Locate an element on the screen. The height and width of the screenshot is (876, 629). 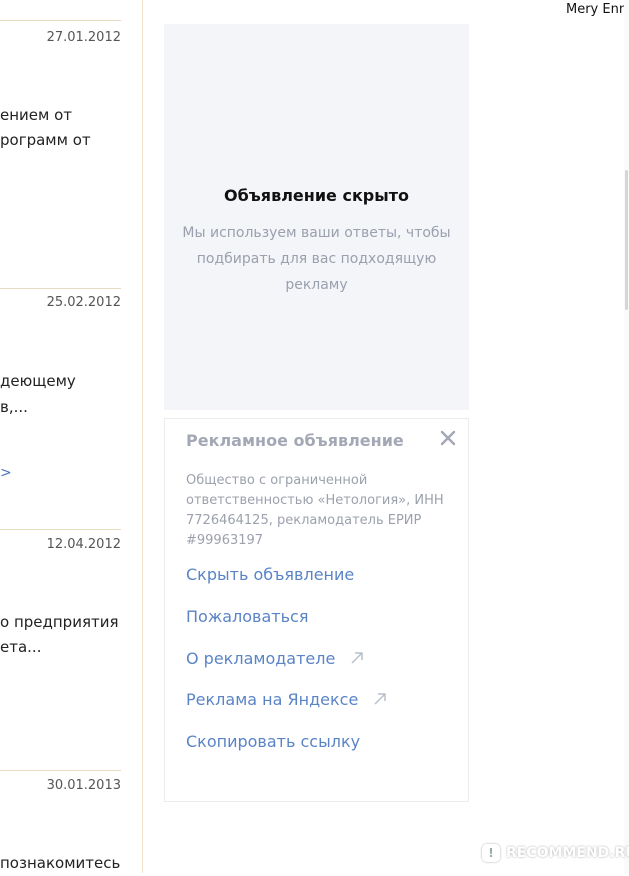
entry-text: ением от is located at coordinates (36, 115).